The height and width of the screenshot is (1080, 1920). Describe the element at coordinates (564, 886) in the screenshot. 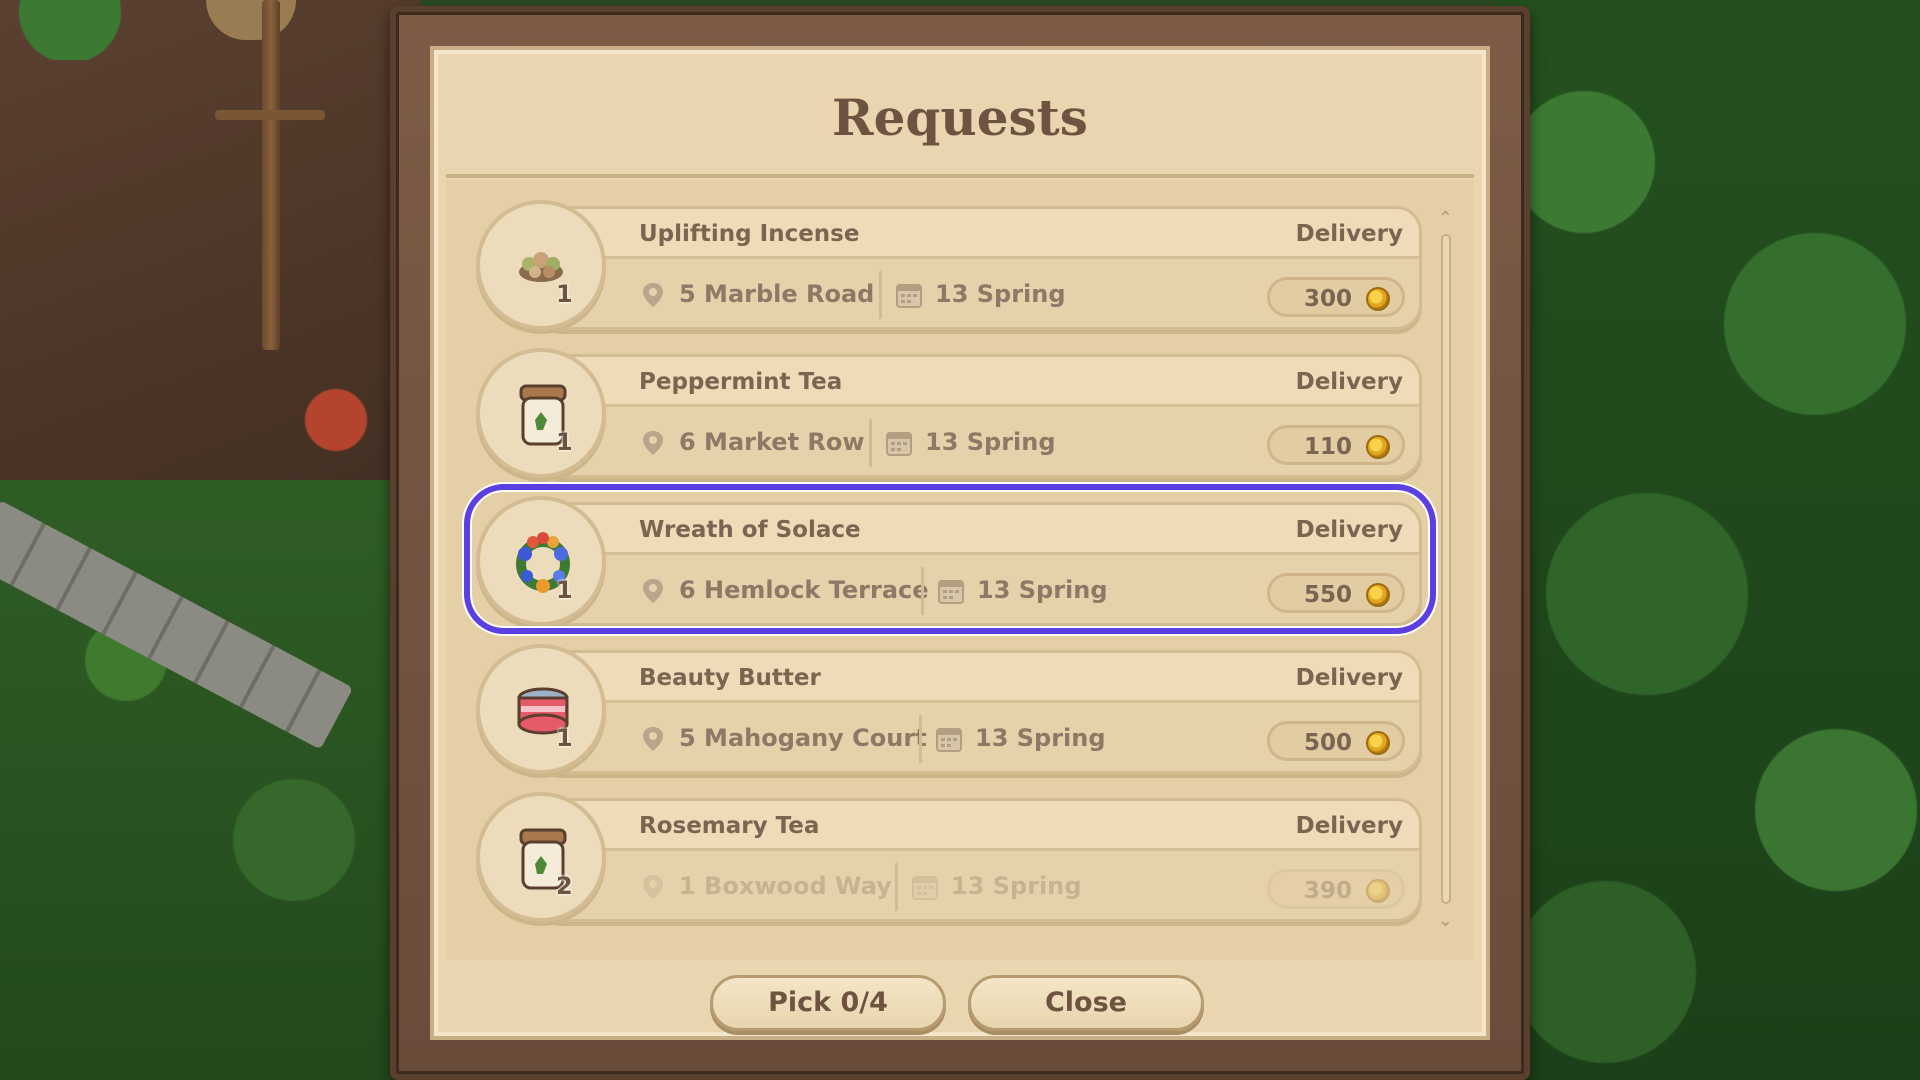

I see `item-quantity: 2` at that location.